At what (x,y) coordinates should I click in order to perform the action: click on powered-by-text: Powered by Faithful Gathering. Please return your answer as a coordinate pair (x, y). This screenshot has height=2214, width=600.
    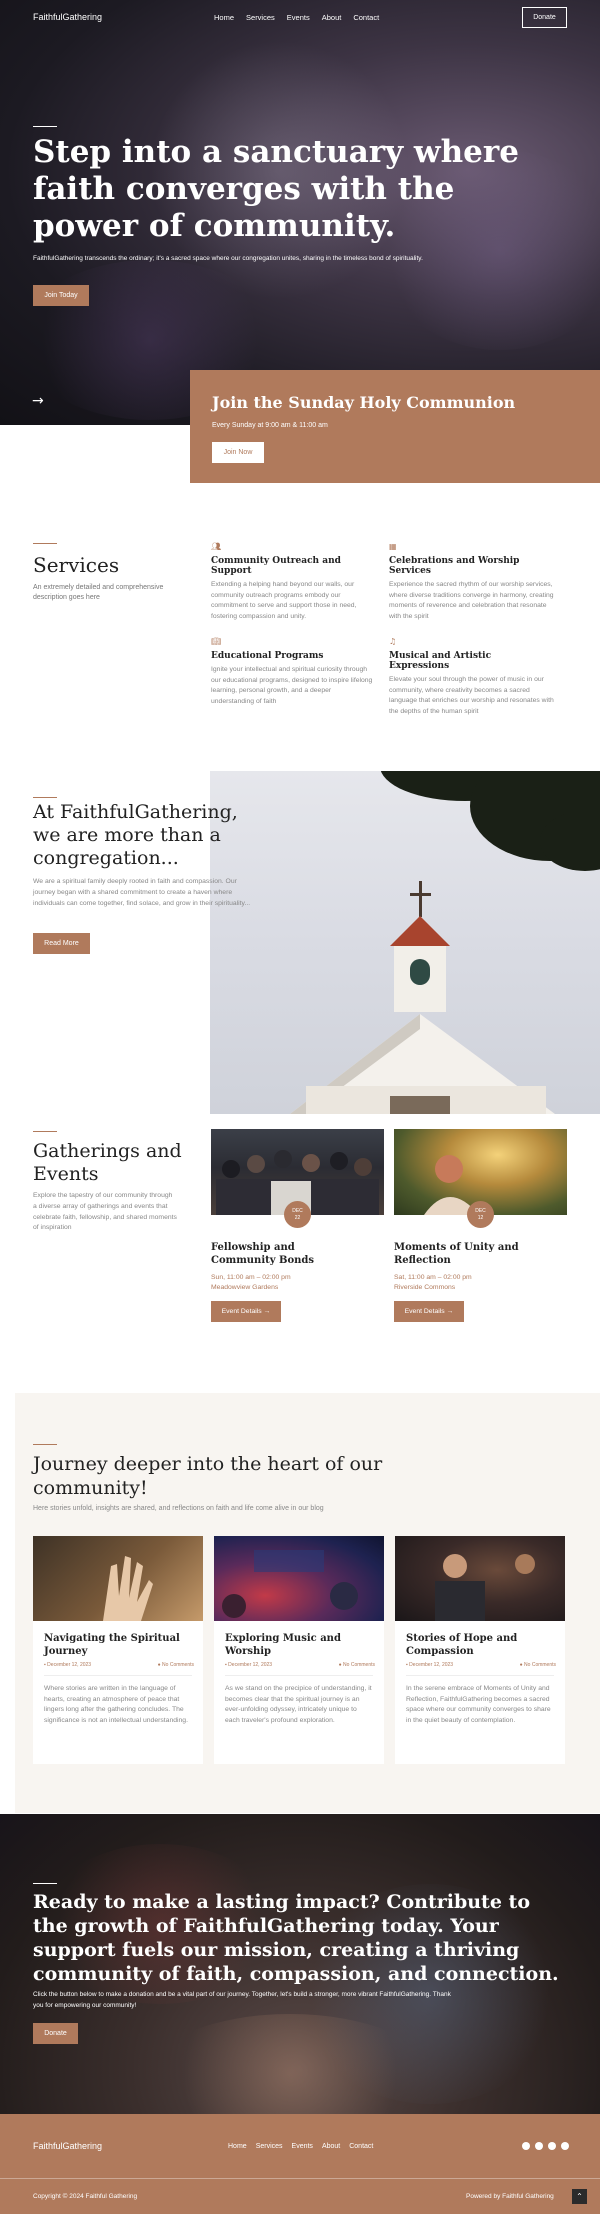
    Looking at the image, I should click on (510, 2196).